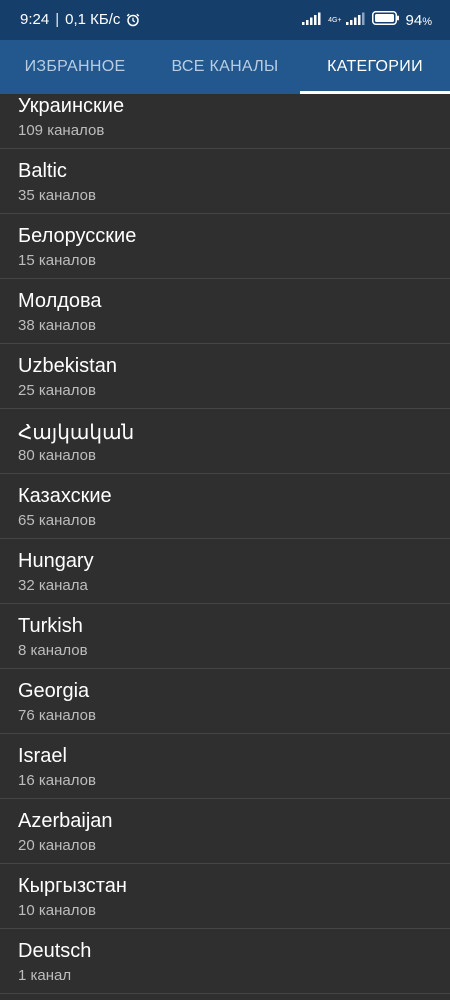 Image resolution: width=450 pixels, height=1000 pixels. Describe the element at coordinates (57, 260) in the screenshot. I see `channel-count: 15 каналов` at that location.